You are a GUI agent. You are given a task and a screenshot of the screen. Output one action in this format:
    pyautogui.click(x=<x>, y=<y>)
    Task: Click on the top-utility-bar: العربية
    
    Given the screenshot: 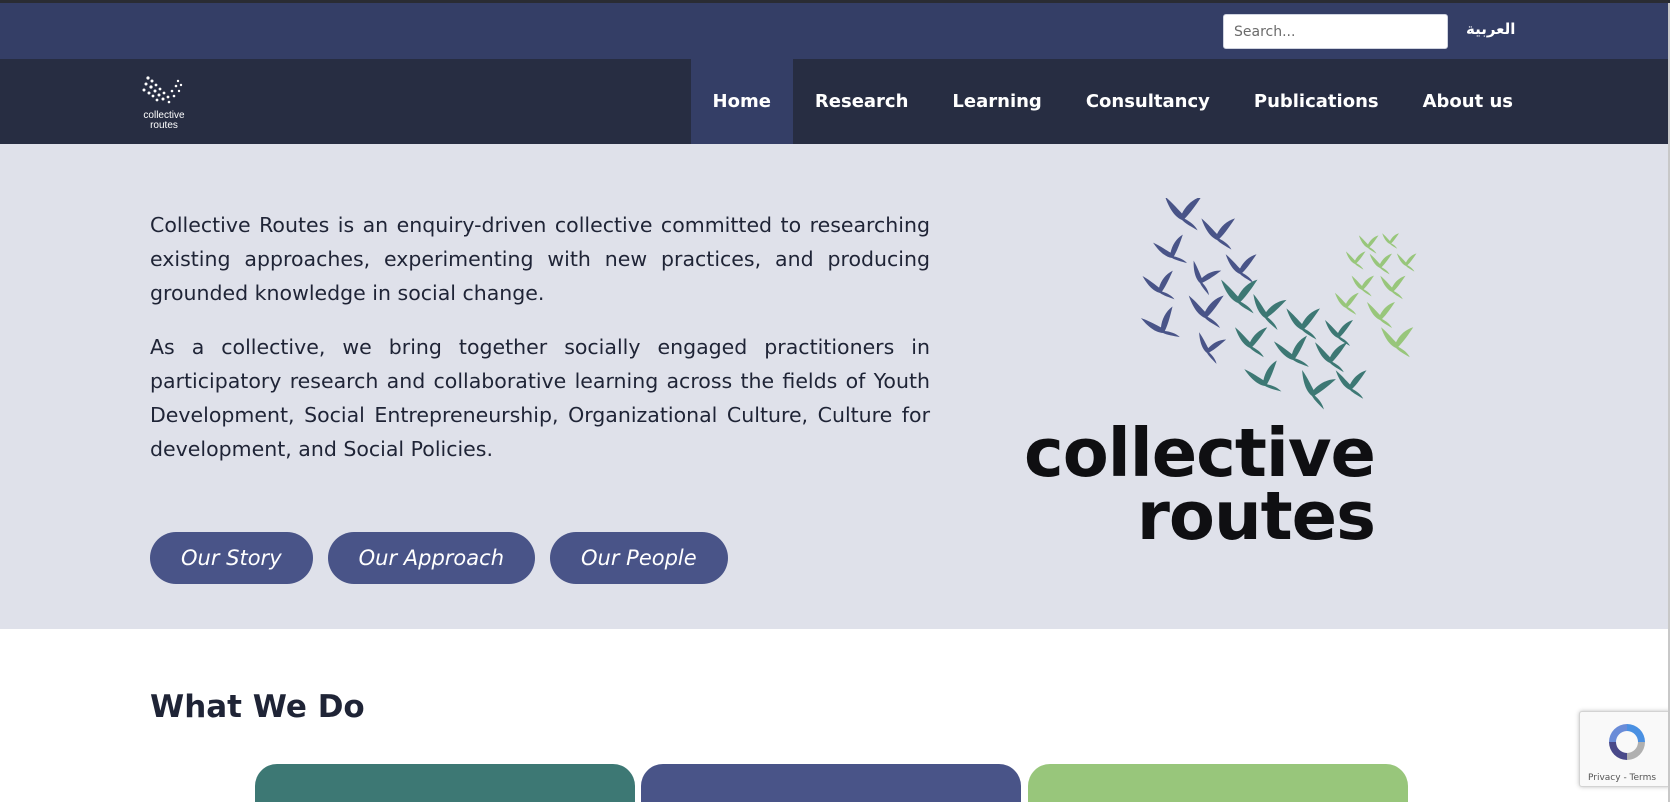 What is the action you would take?
    pyautogui.click(x=835, y=31)
    